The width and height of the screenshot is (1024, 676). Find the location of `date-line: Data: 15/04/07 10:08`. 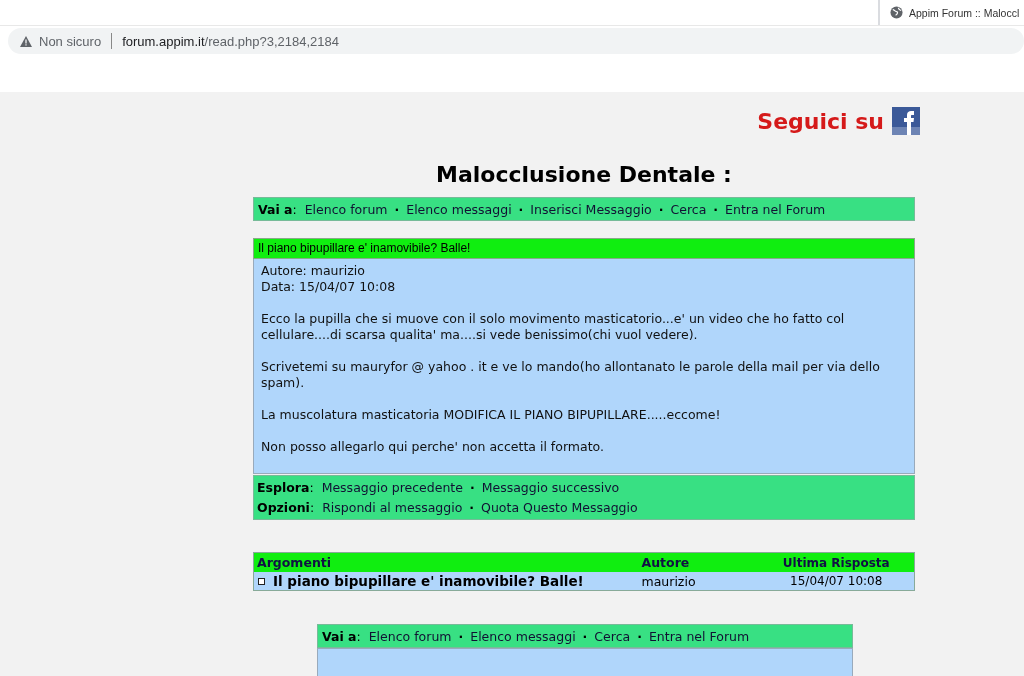

date-line: Data: 15/04/07 10:08 is located at coordinates (329, 287).